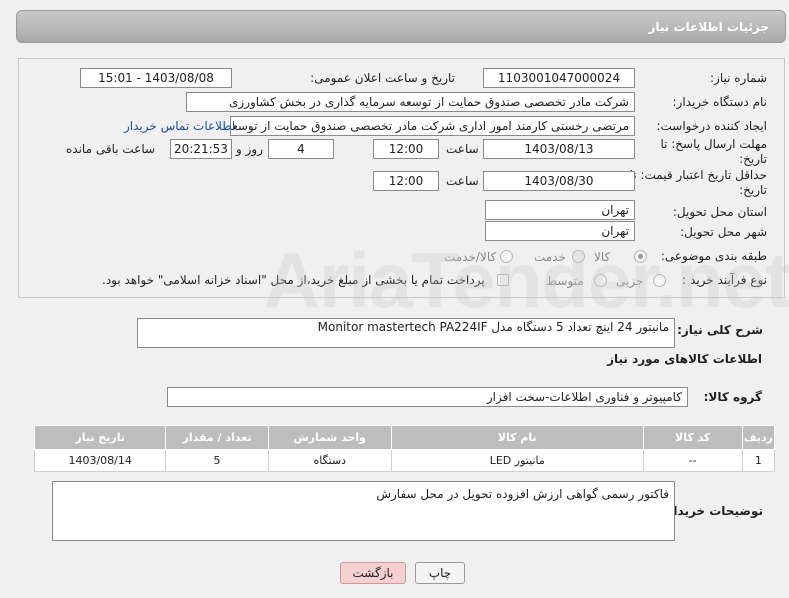 The height and width of the screenshot is (598, 789). Describe the element at coordinates (427, 397) in the screenshot. I see `goods-group-field: کامپیوتر و فناوری اطلاعات-سخت افزار` at that location.